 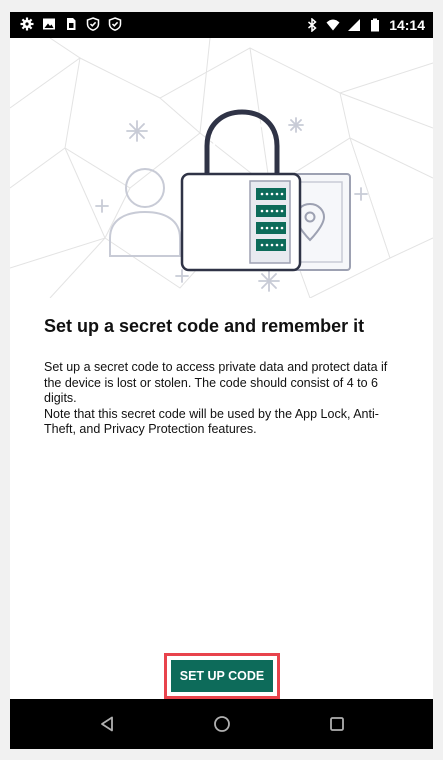 I want to click on setup-button-highlight: SET UP CODE, so click(x=222, y=676).